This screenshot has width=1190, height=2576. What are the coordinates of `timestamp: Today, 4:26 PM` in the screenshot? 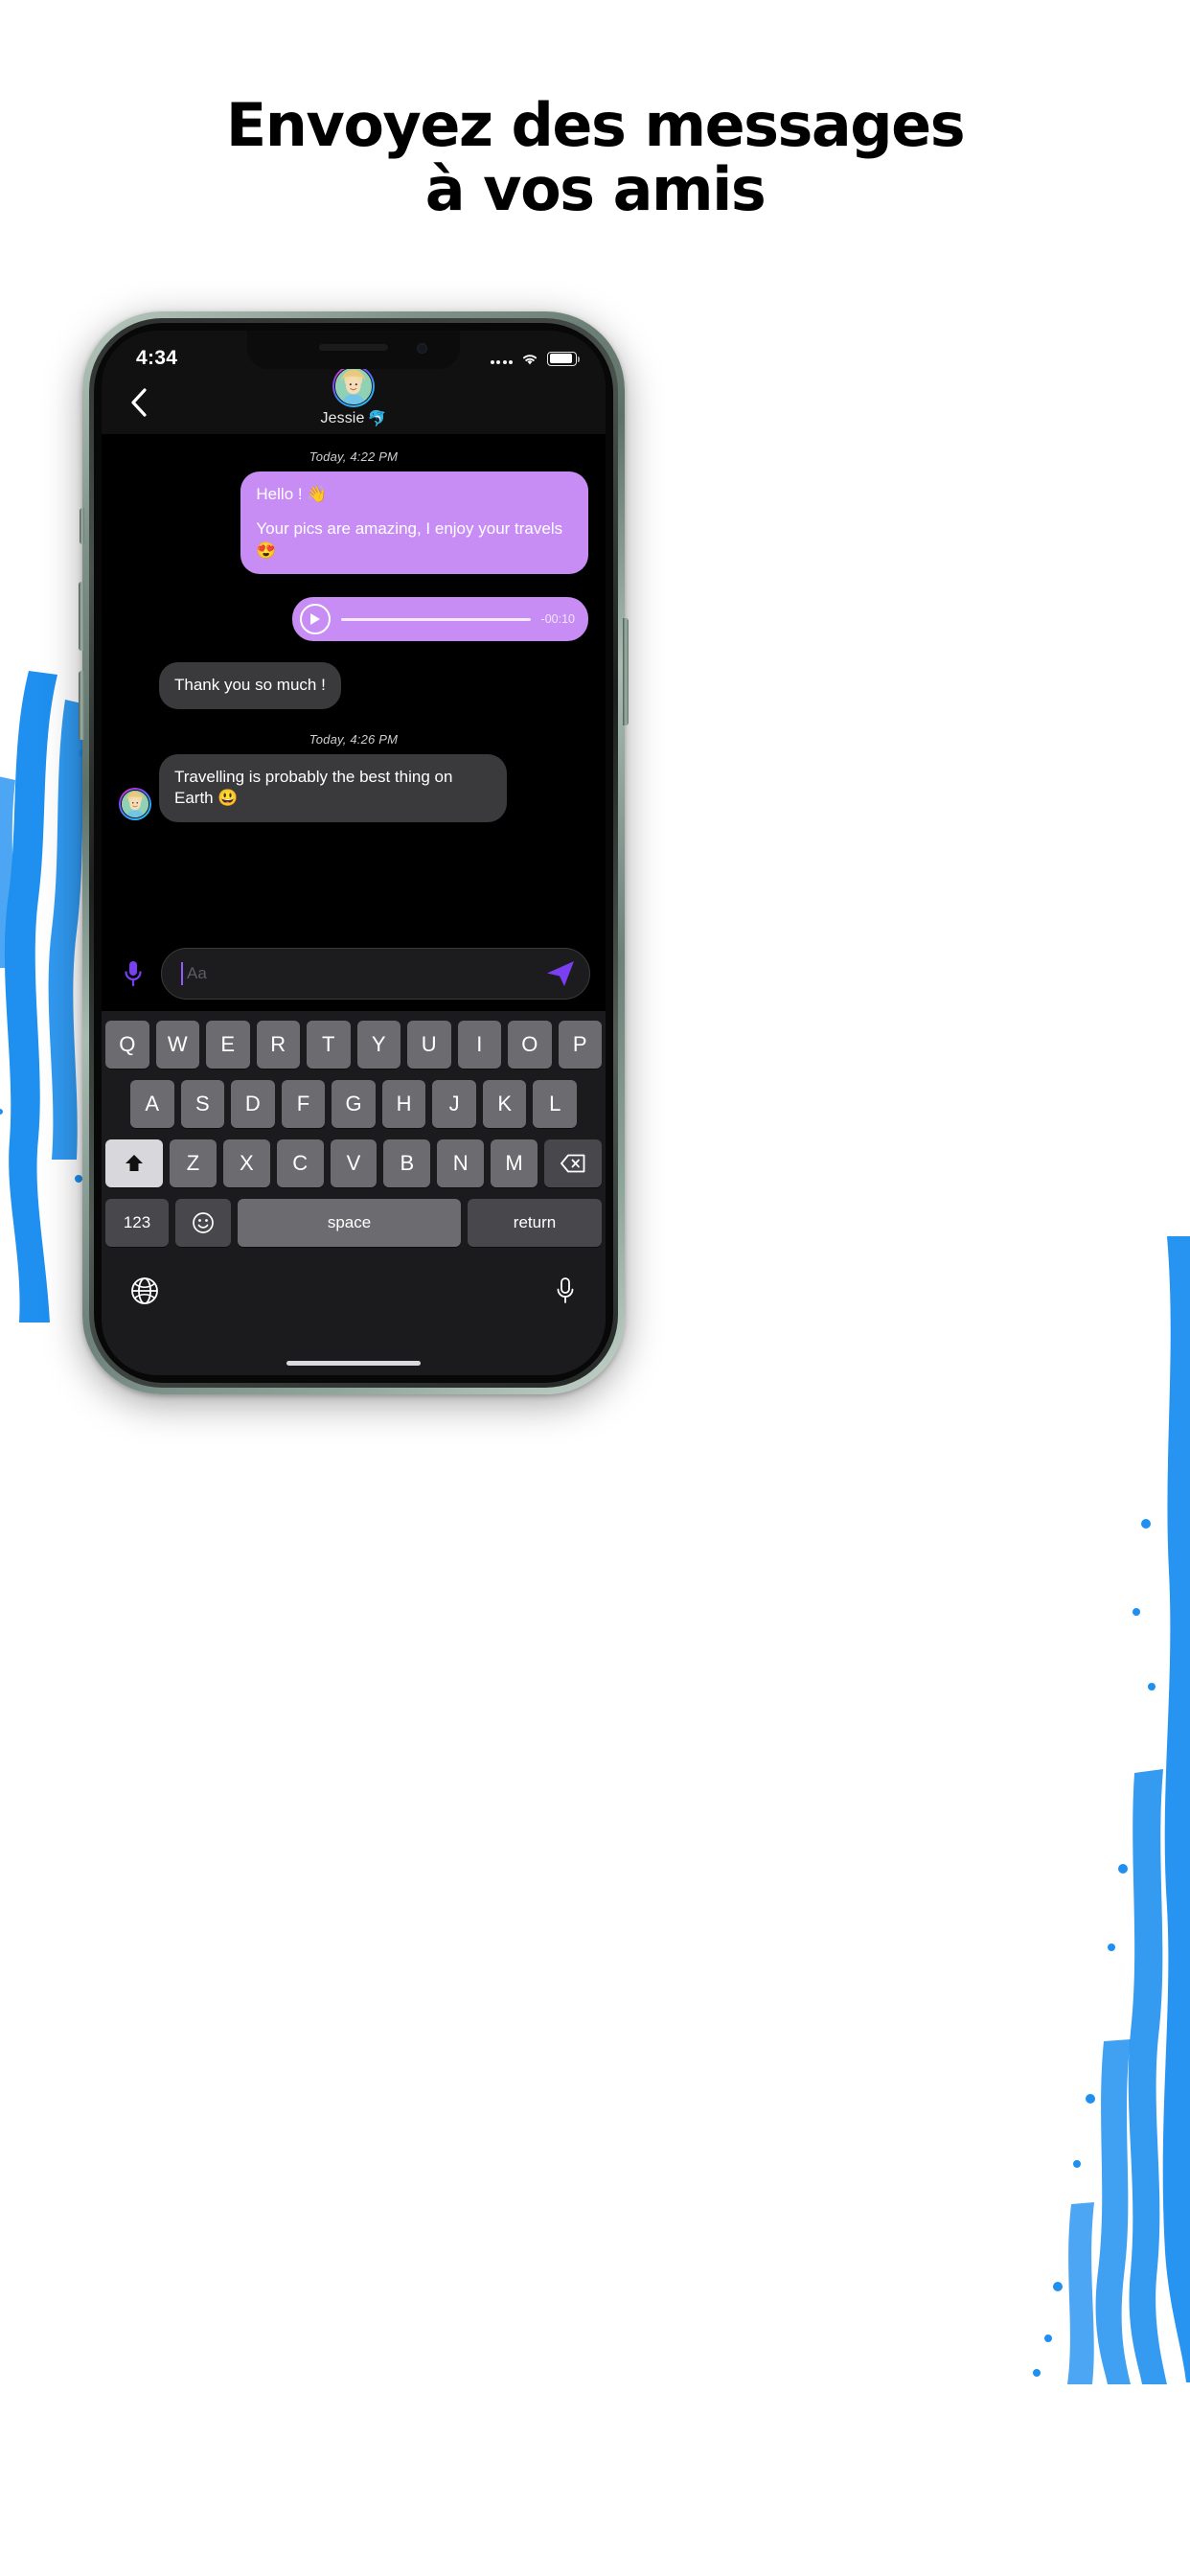 It's located at (354, 739).